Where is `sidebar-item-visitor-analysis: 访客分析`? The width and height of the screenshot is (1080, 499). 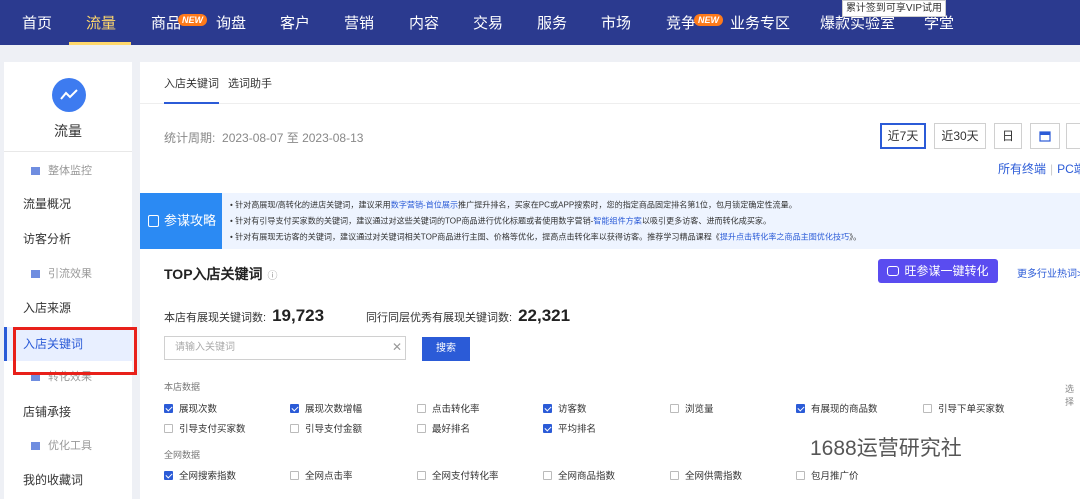
sidebar-item-visitor-analysis: 访客分析 is located at coordinates (68, 239).